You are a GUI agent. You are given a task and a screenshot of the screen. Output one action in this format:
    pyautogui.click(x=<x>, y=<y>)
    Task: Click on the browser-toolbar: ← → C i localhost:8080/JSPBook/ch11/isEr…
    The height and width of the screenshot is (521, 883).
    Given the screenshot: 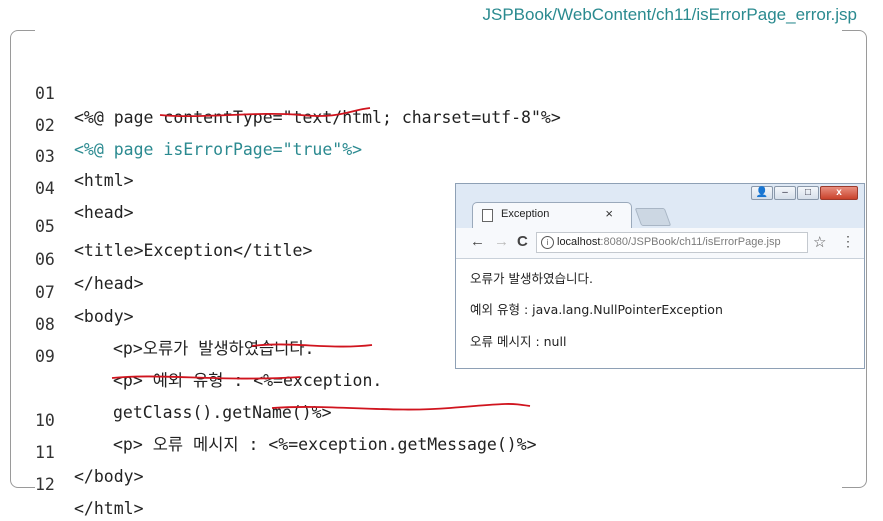 What is the action you would take?
    pyautogui.click(x=660, y=243)
    